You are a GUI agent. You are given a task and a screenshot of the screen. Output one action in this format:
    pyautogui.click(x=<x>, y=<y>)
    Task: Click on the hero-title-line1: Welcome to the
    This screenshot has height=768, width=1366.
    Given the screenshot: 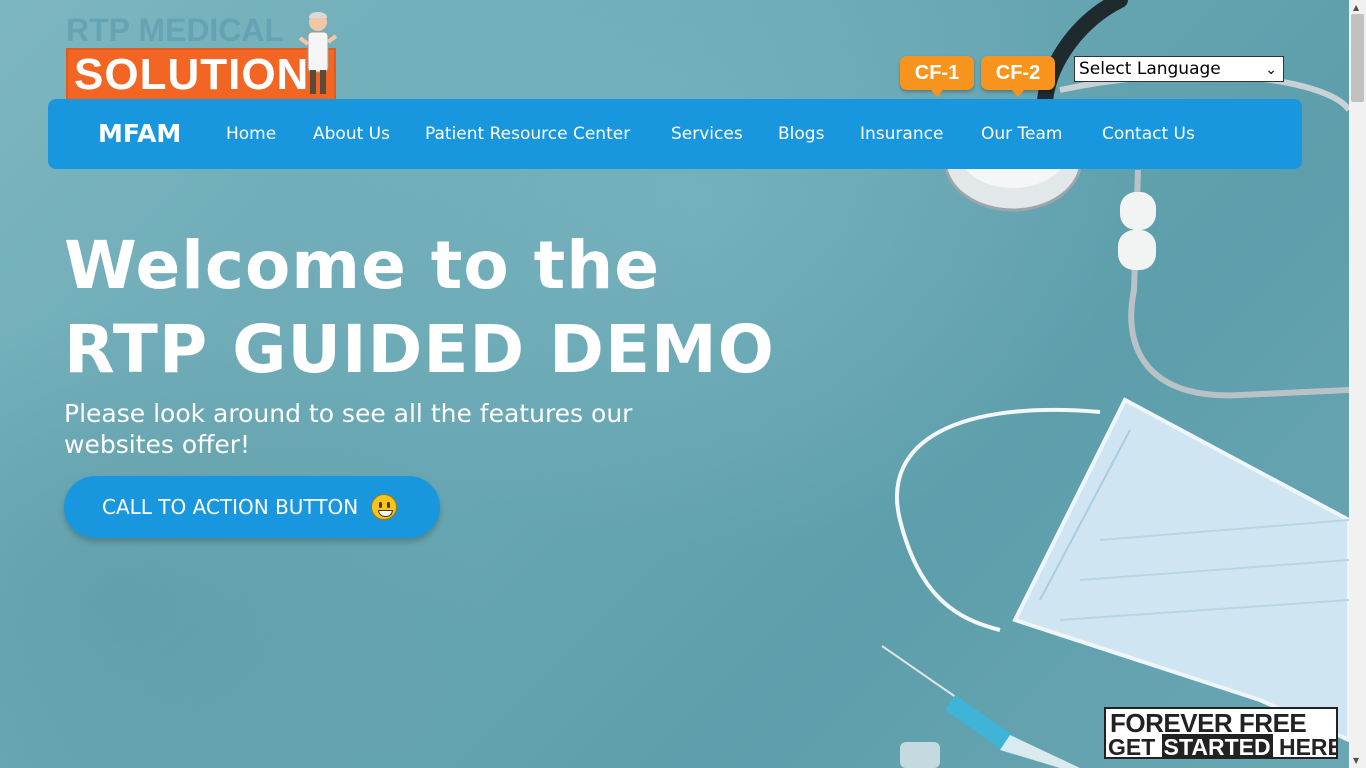 What is the action you would take?
    pyautogui.click(x=362, y=265)
    